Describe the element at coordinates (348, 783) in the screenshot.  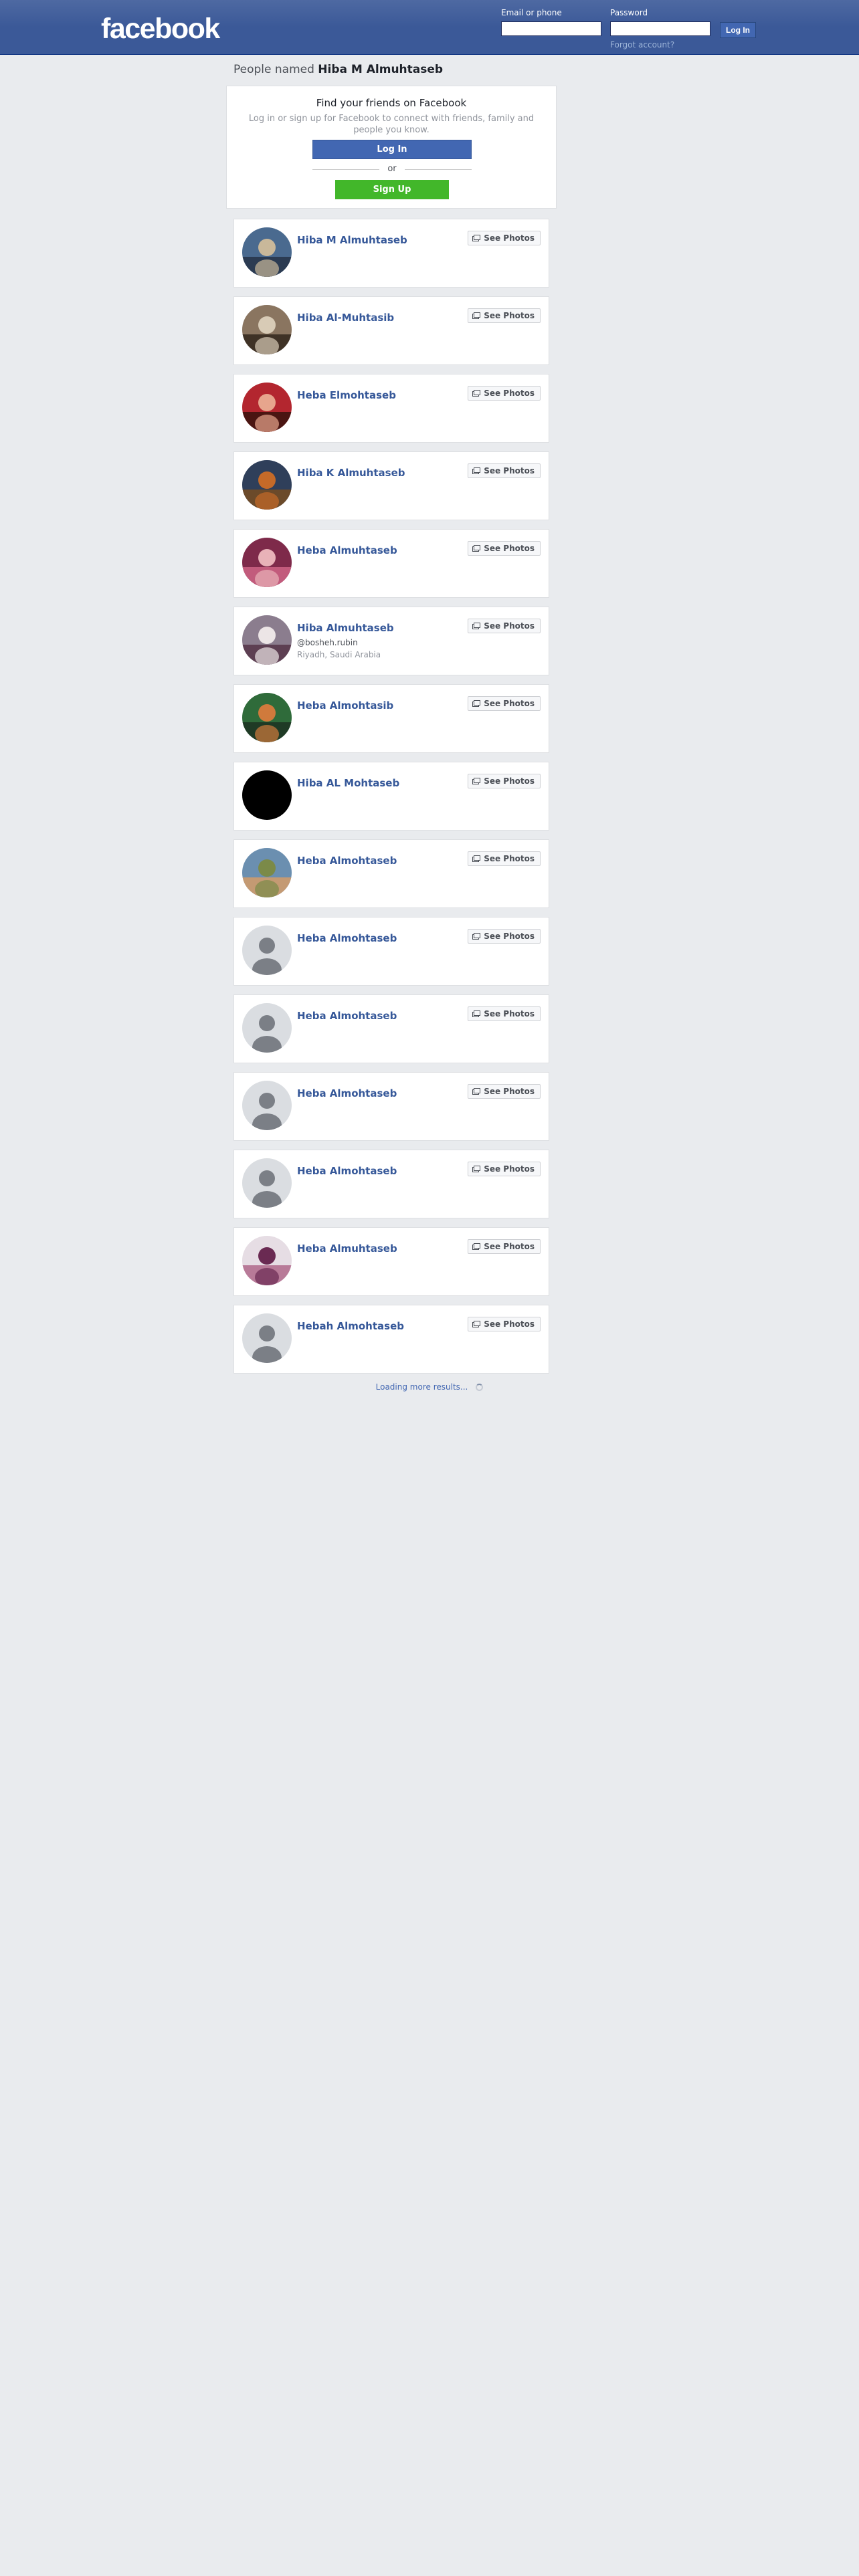
I see `profile-name-link: Hiba AL Mohtaseb` at that location.